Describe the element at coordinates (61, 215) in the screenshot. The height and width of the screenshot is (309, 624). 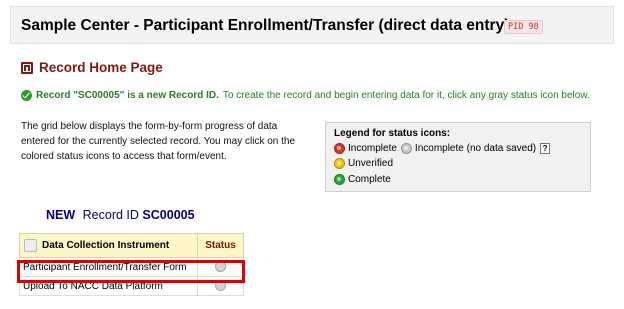
I see `new-record-tag: NEW` at that location.